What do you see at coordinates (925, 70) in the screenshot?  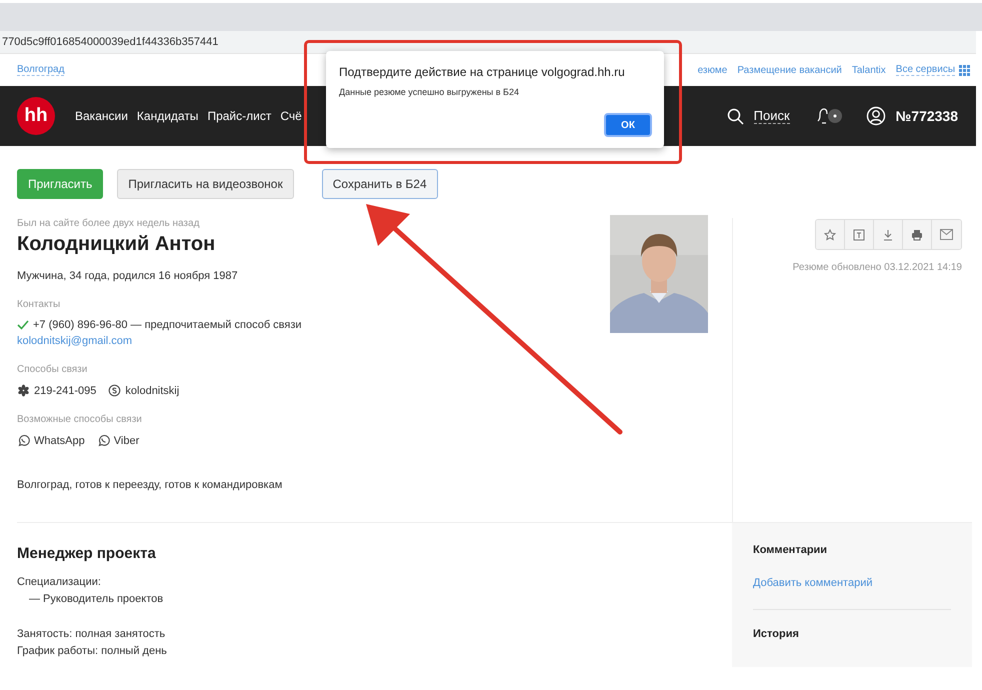 I see `top-link: Все сервисы` at bounding box center [925, 70].